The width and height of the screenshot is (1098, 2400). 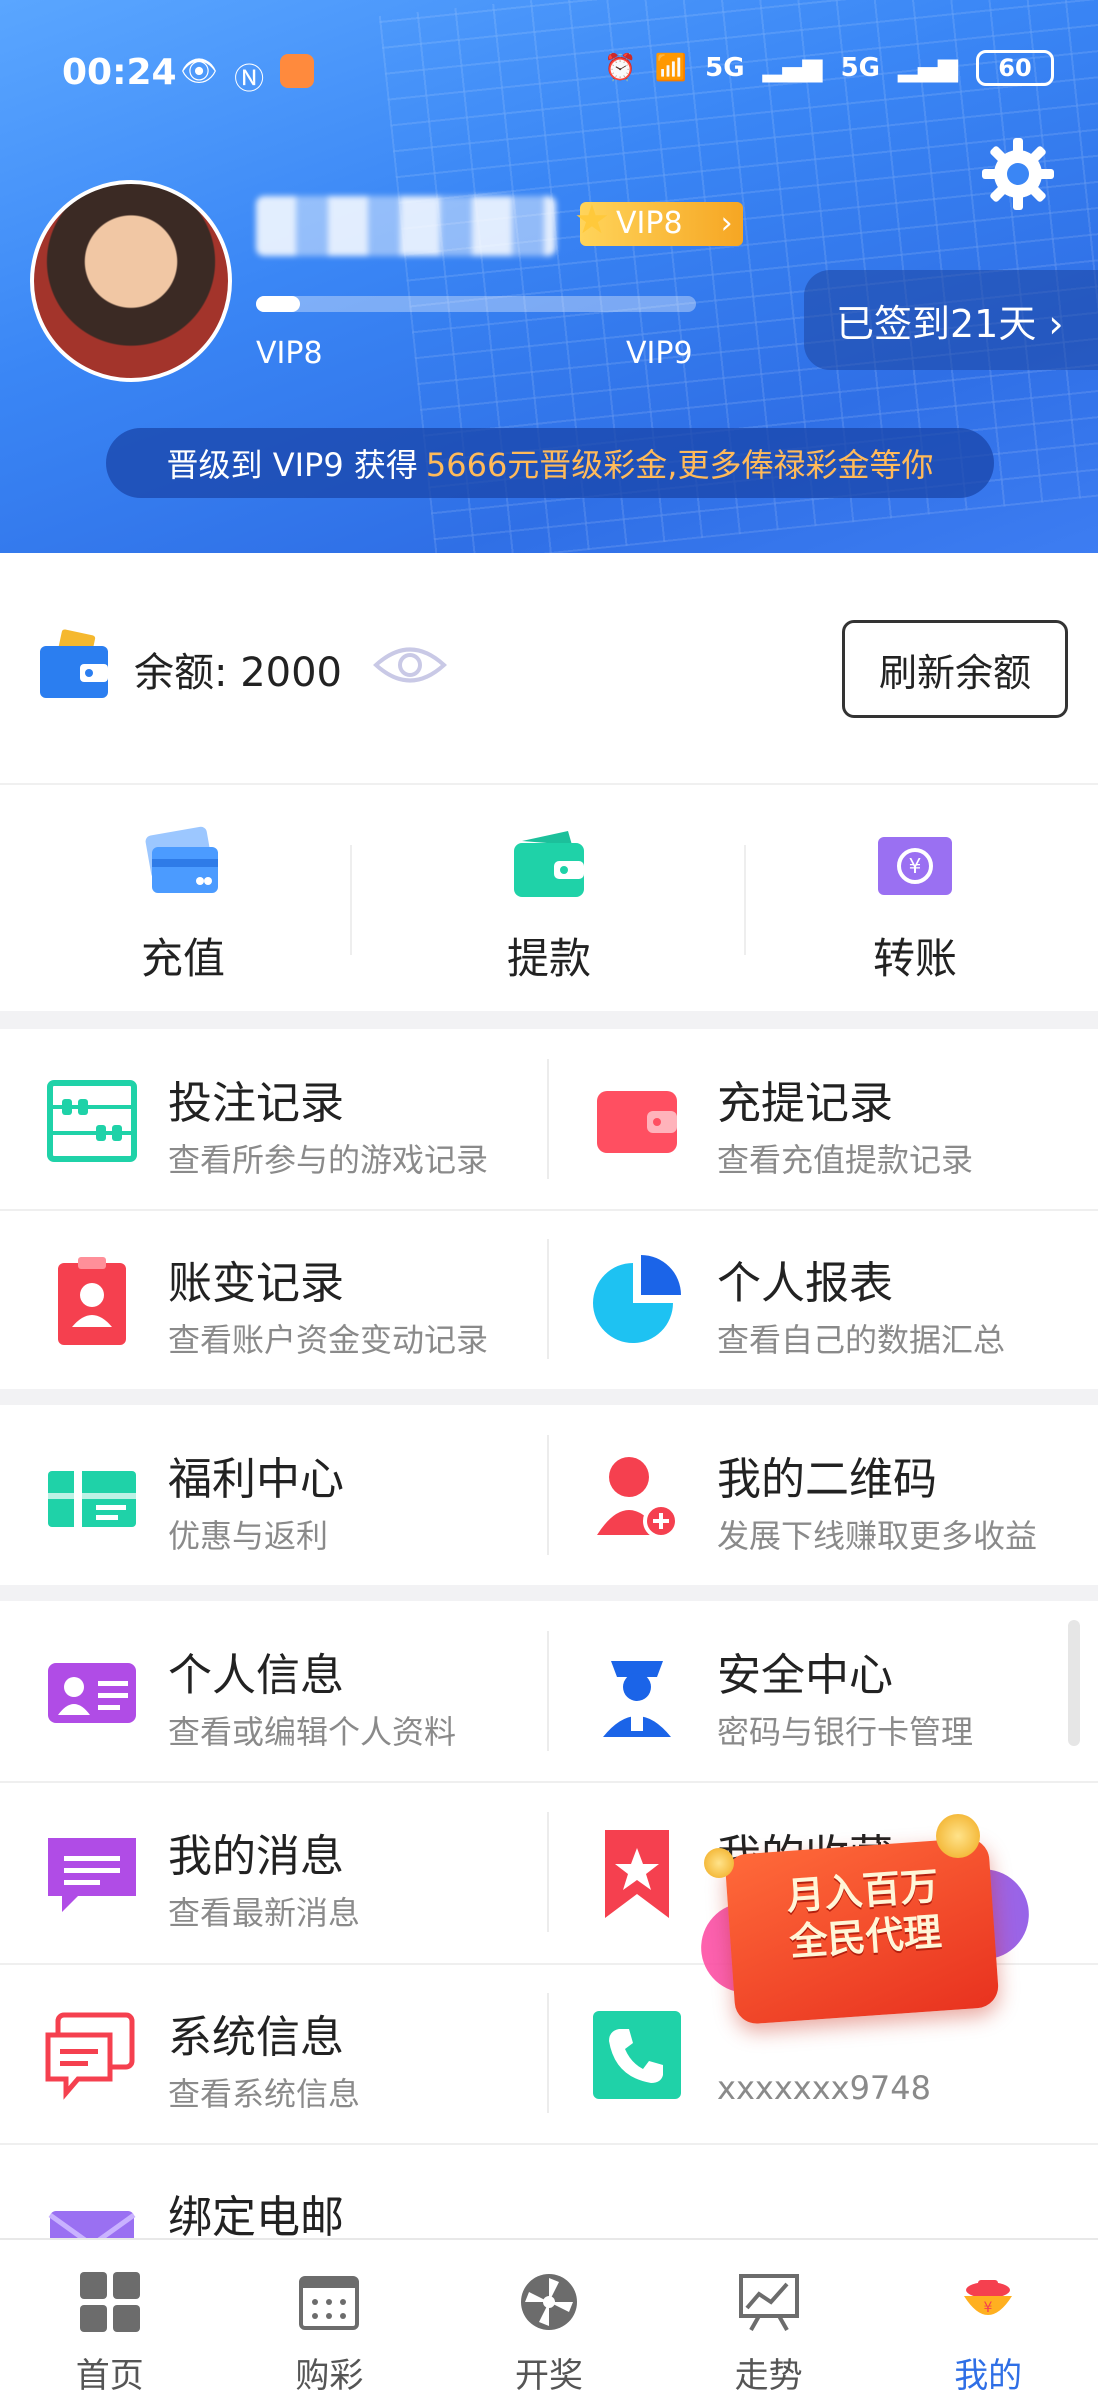 What do you see at coordinates (955, 669) in the screenshot?
I see `refresh-balance-button: 刷新余额` at bounding box center [955, 669].